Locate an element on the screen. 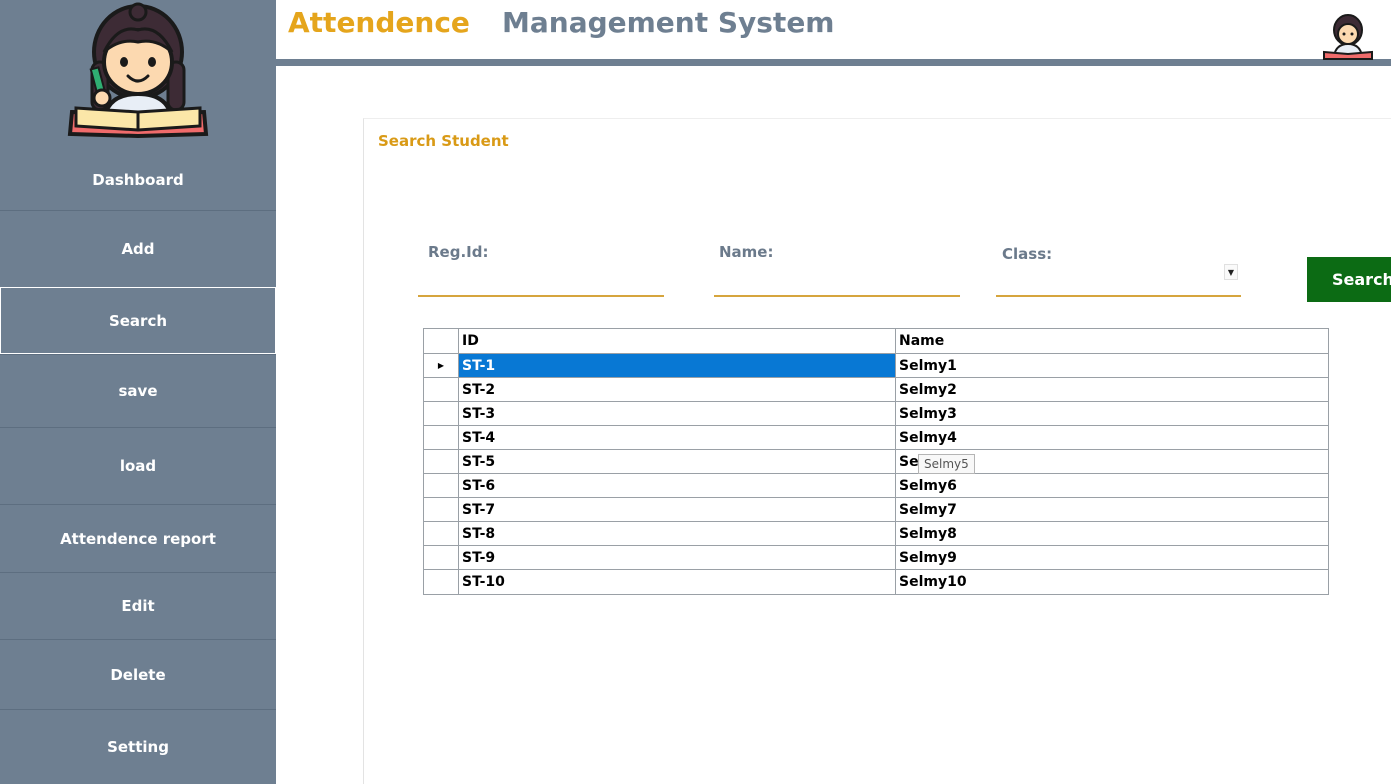 The image size is (1391, 784). sidebar-item-dashboard: Dashboard is located at coordinates (138, 180).